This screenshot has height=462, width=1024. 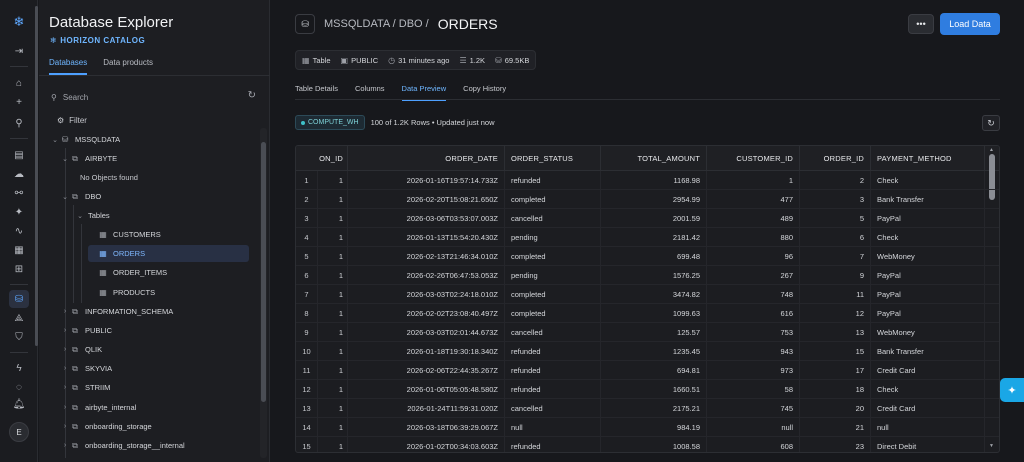 I want to click on tree-tables: ⌄ Tables, so click(x=151, y=215).